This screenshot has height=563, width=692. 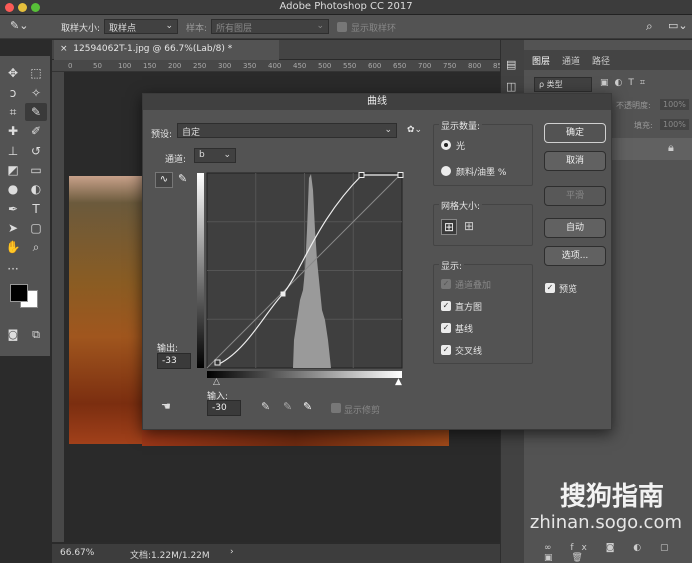 I want to click on ruler-tick-label: 500, so click(x=325, y=66).